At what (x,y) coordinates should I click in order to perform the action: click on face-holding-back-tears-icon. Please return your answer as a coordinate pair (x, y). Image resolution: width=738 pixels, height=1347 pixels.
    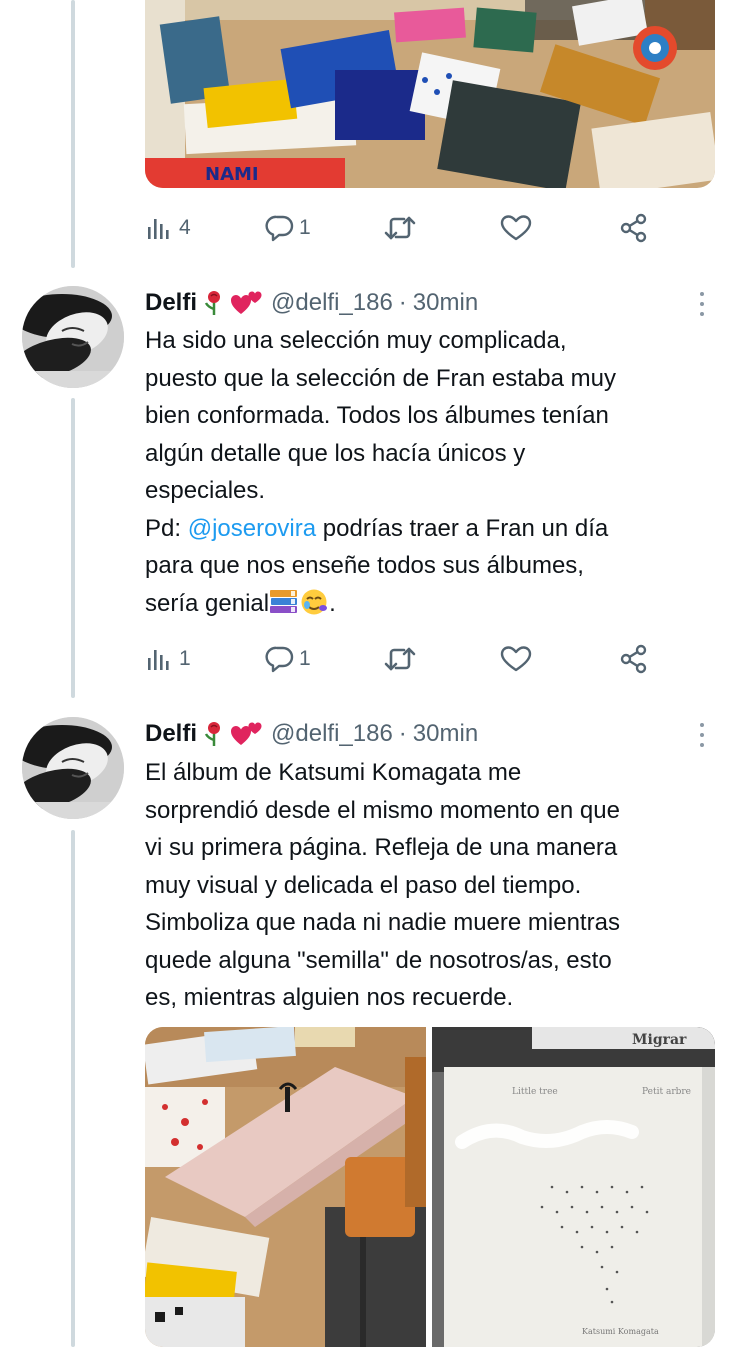
    Looking at the image, I should click on (314, 601).